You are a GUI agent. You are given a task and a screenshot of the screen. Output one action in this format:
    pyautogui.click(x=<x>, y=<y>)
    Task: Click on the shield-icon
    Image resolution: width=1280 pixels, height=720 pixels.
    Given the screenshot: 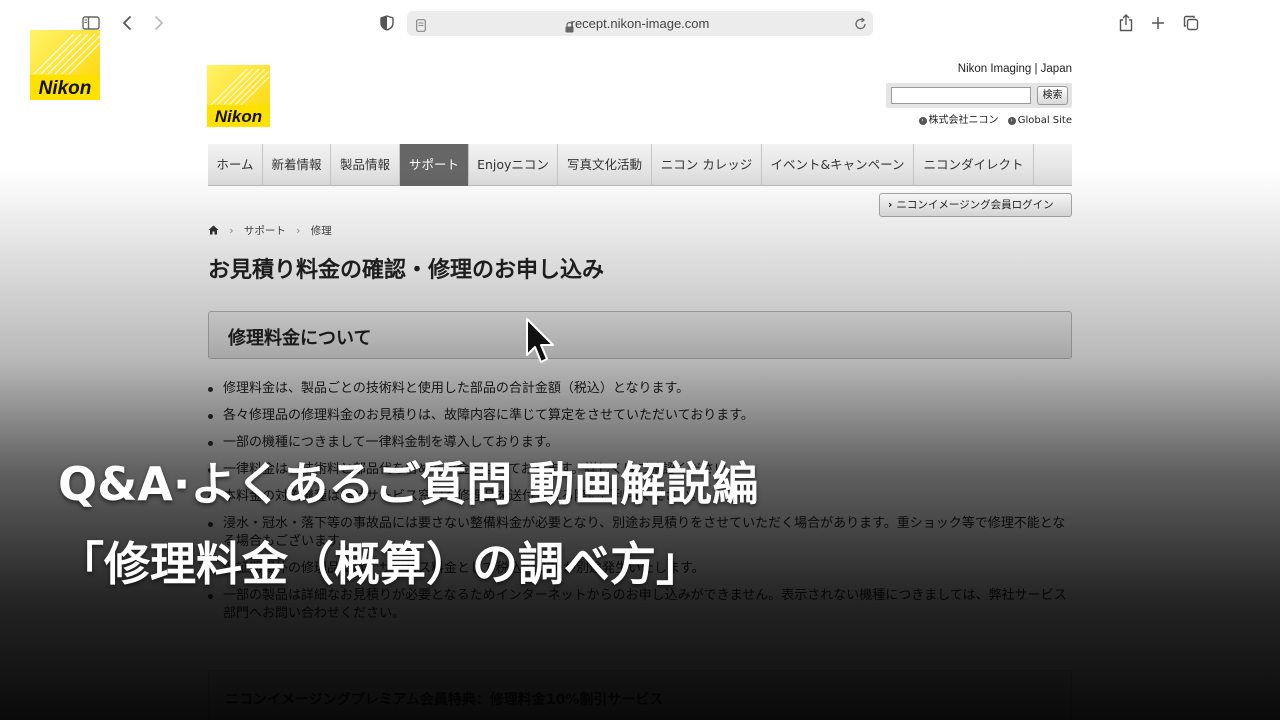 What is the action you would take?
    pyautogui.click(x=387, y=23)
    